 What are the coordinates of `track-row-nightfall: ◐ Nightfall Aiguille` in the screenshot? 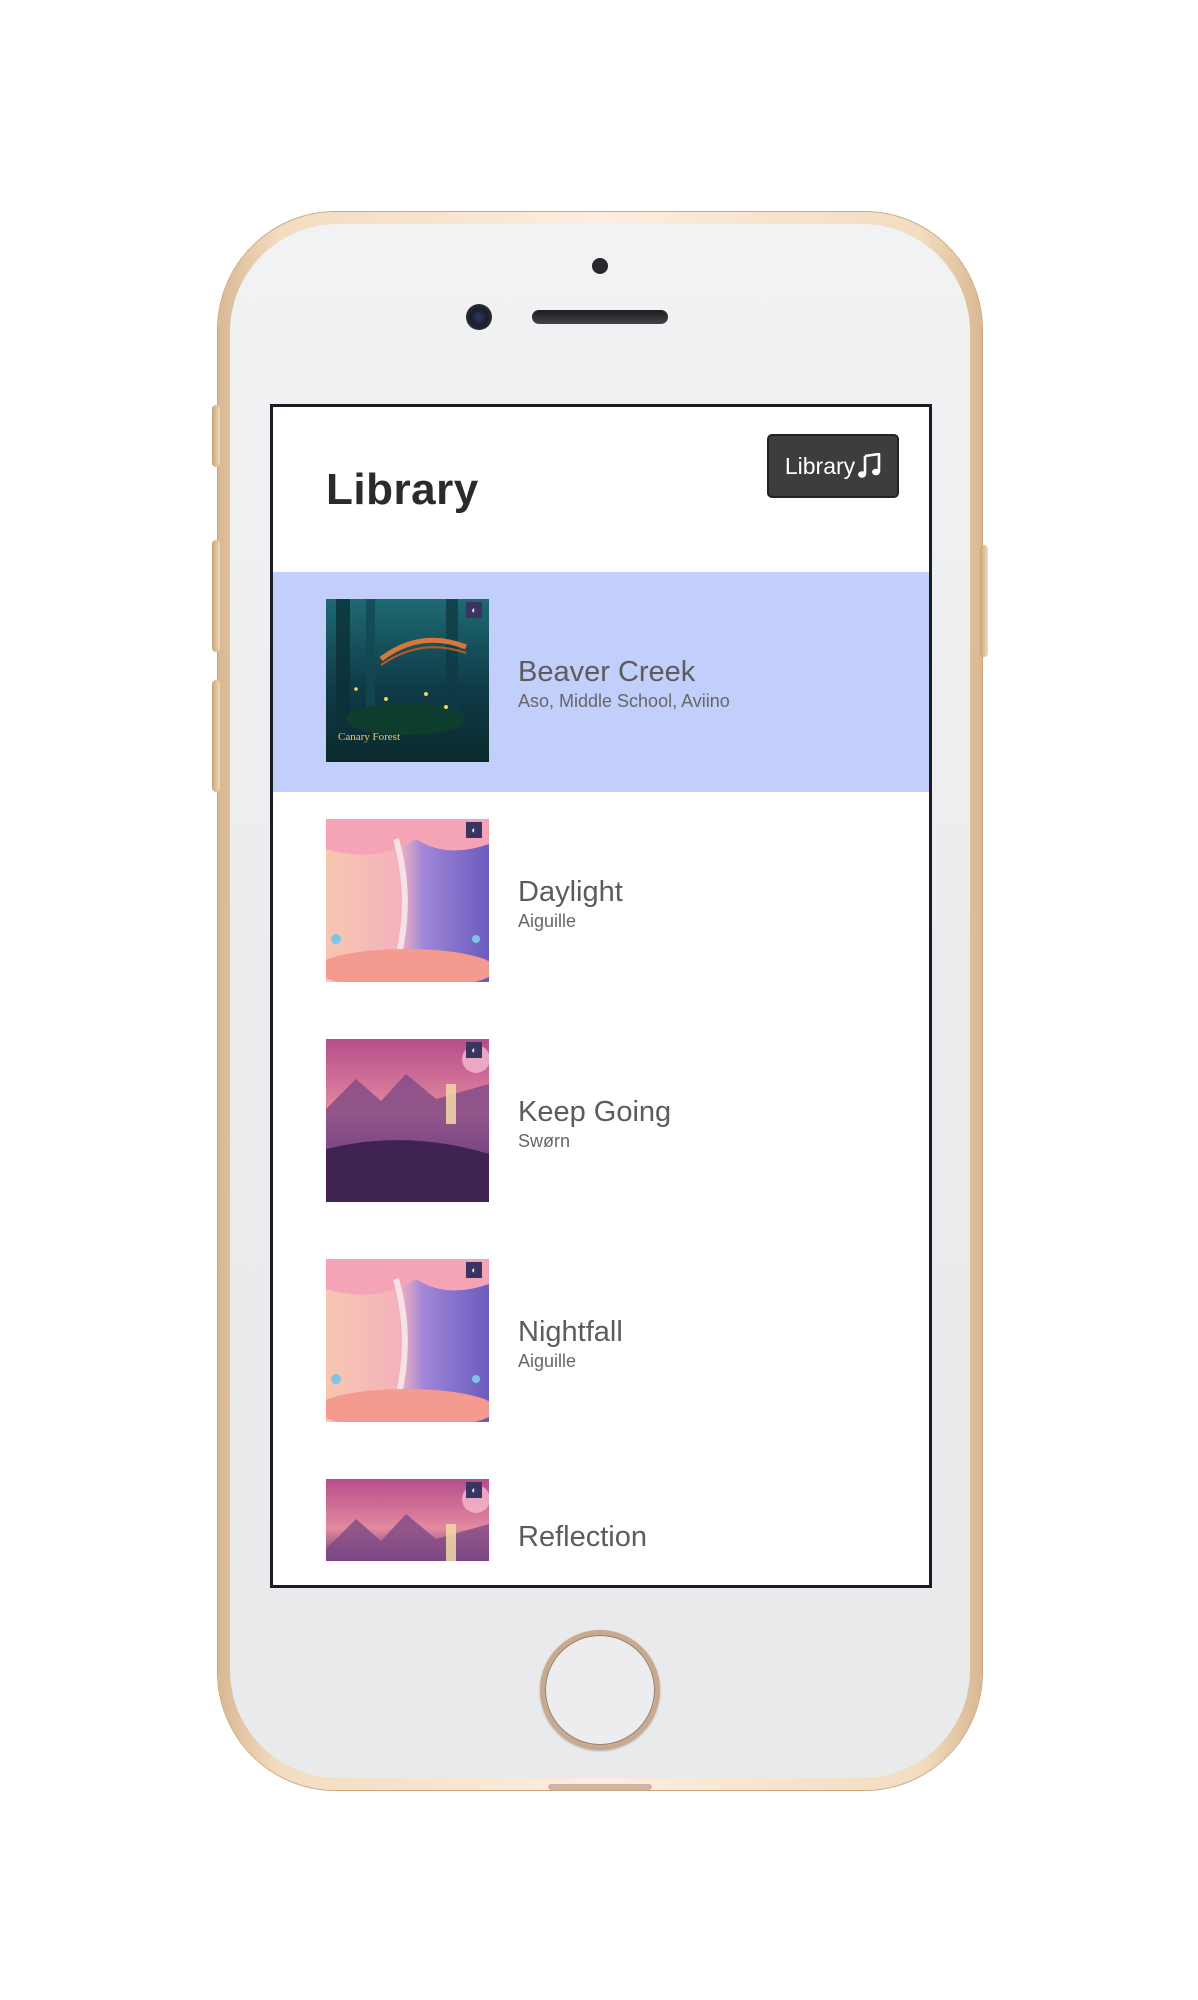 It's located at (601, 1342).